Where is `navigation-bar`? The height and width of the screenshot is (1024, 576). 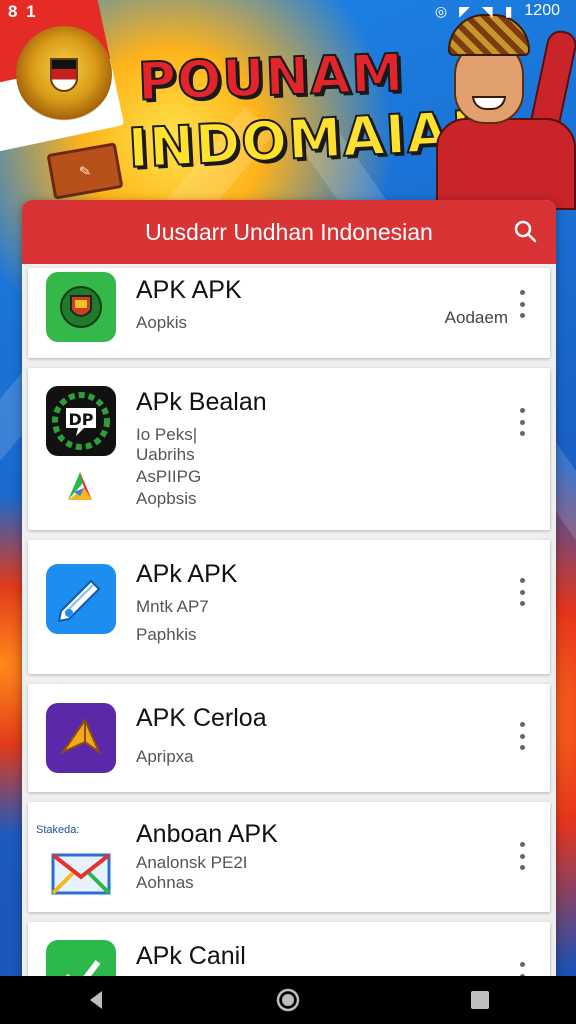
navigation-bar is located at coordinates (288, 1000).